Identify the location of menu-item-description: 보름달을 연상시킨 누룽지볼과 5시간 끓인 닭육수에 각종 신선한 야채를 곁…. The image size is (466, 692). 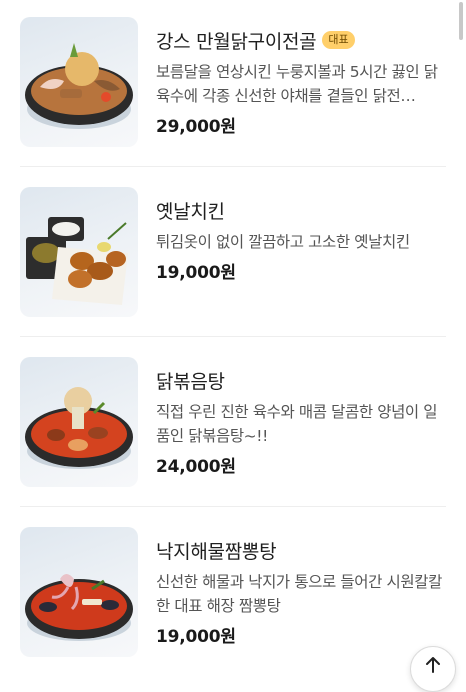
(297, 84).